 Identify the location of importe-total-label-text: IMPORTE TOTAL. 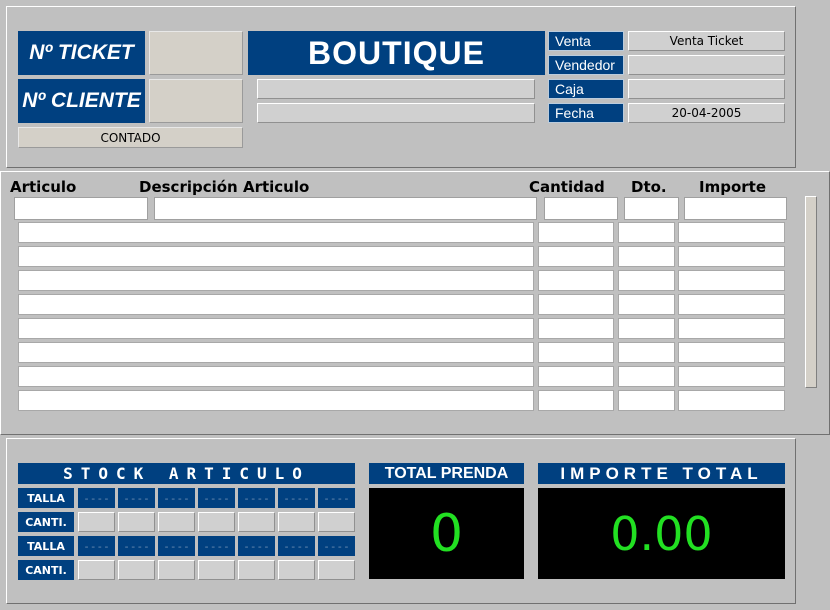
(661, 473).